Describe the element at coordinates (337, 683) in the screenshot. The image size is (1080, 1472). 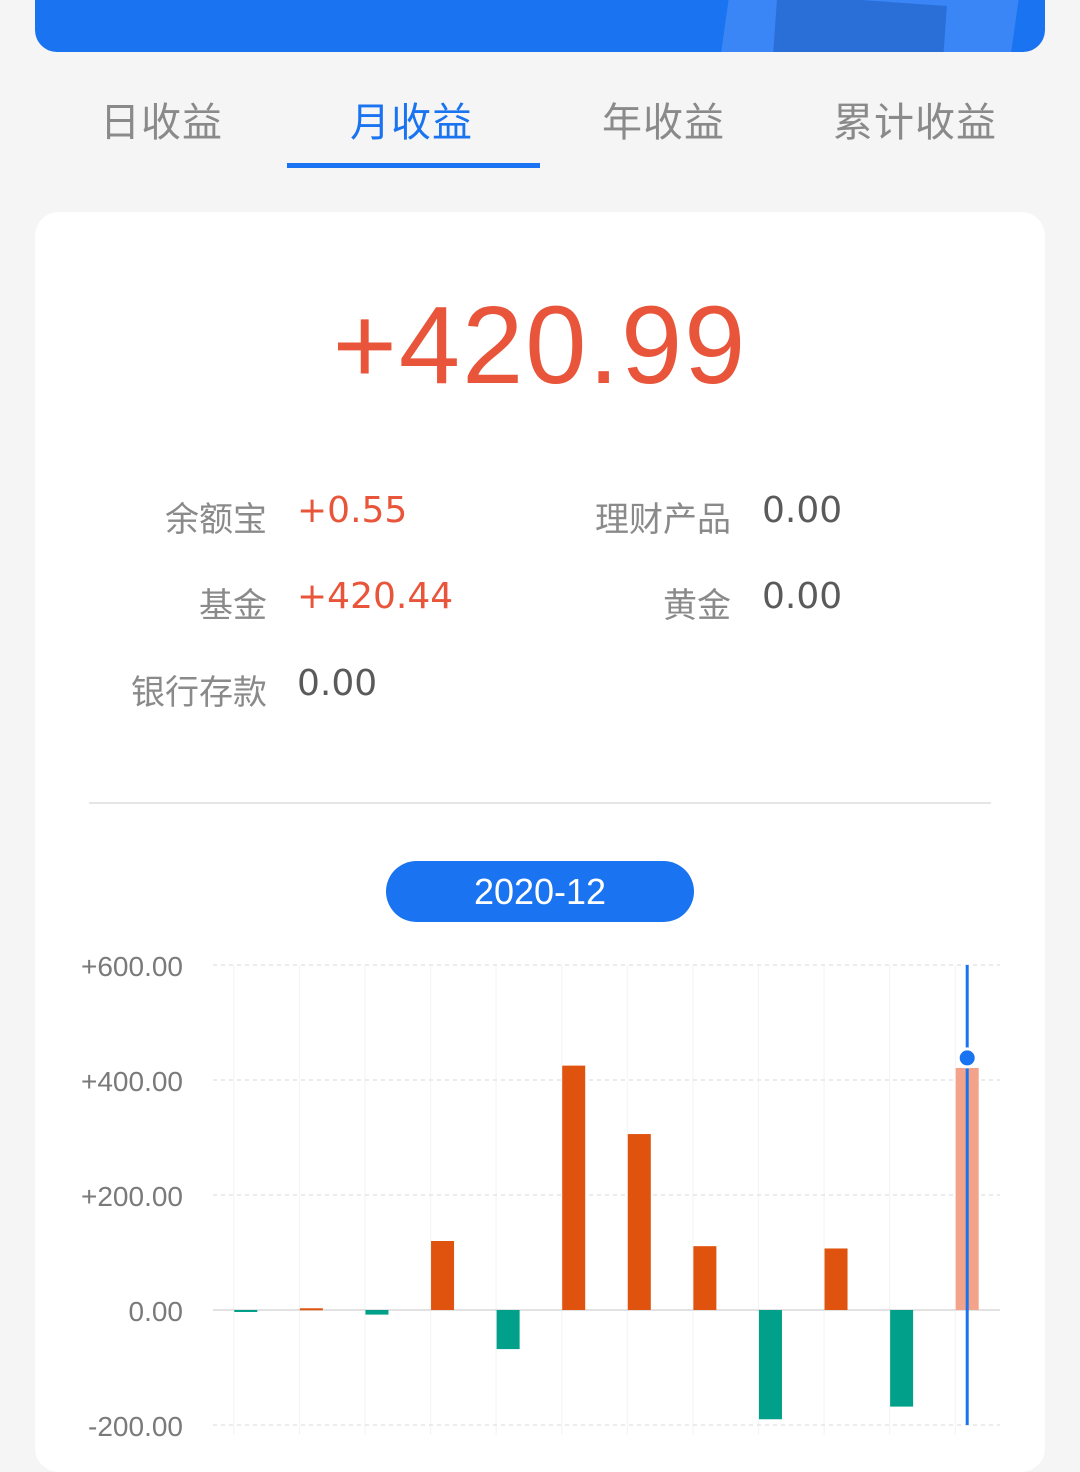
I see `bank-deposit-value: 0.00` at that location.